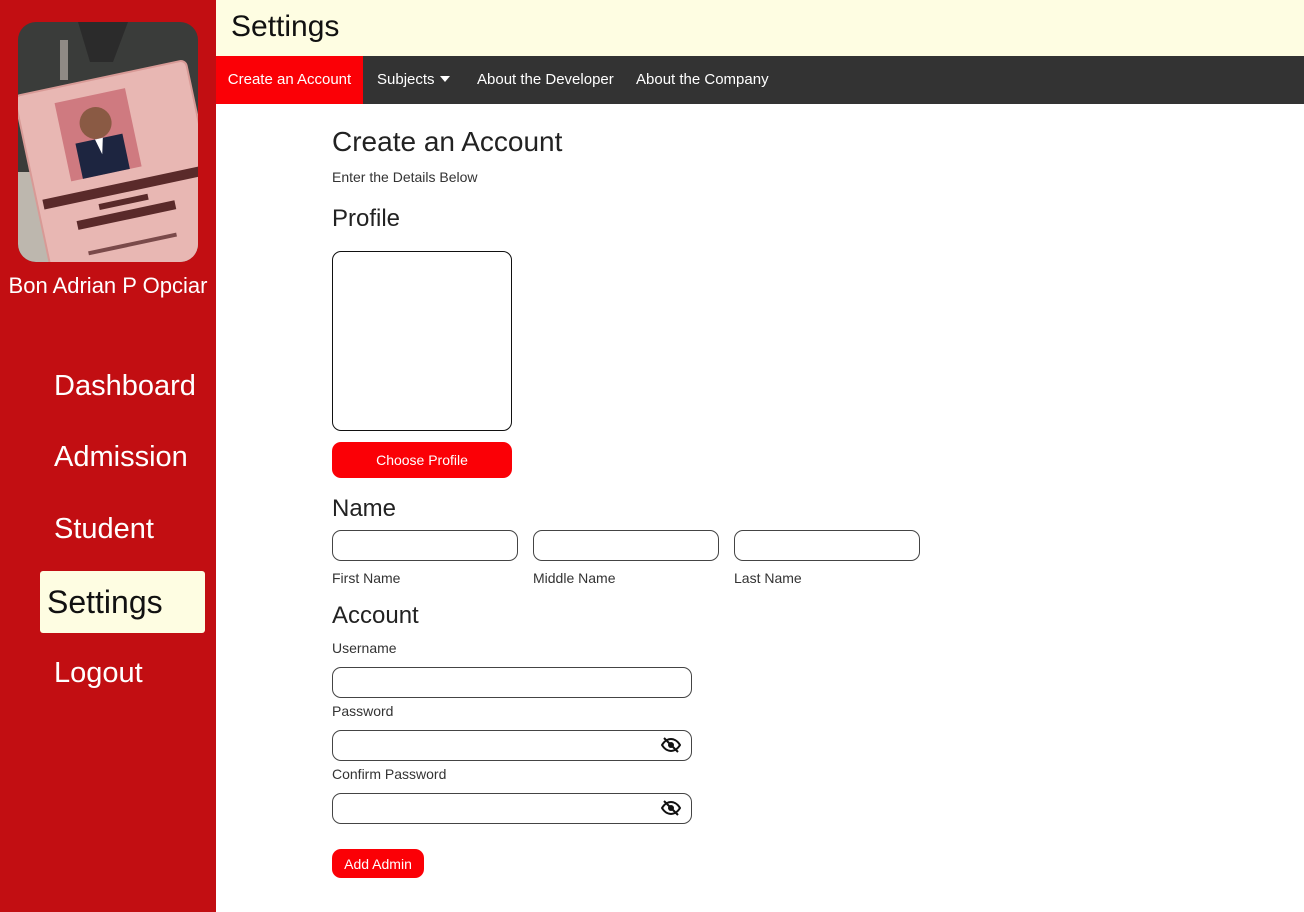 The image size is (1304, 912). What do you see at coordinates (366, 218) in the screenshot?
I see `profile-section-title: Profile` at bounding box center [366, 218].